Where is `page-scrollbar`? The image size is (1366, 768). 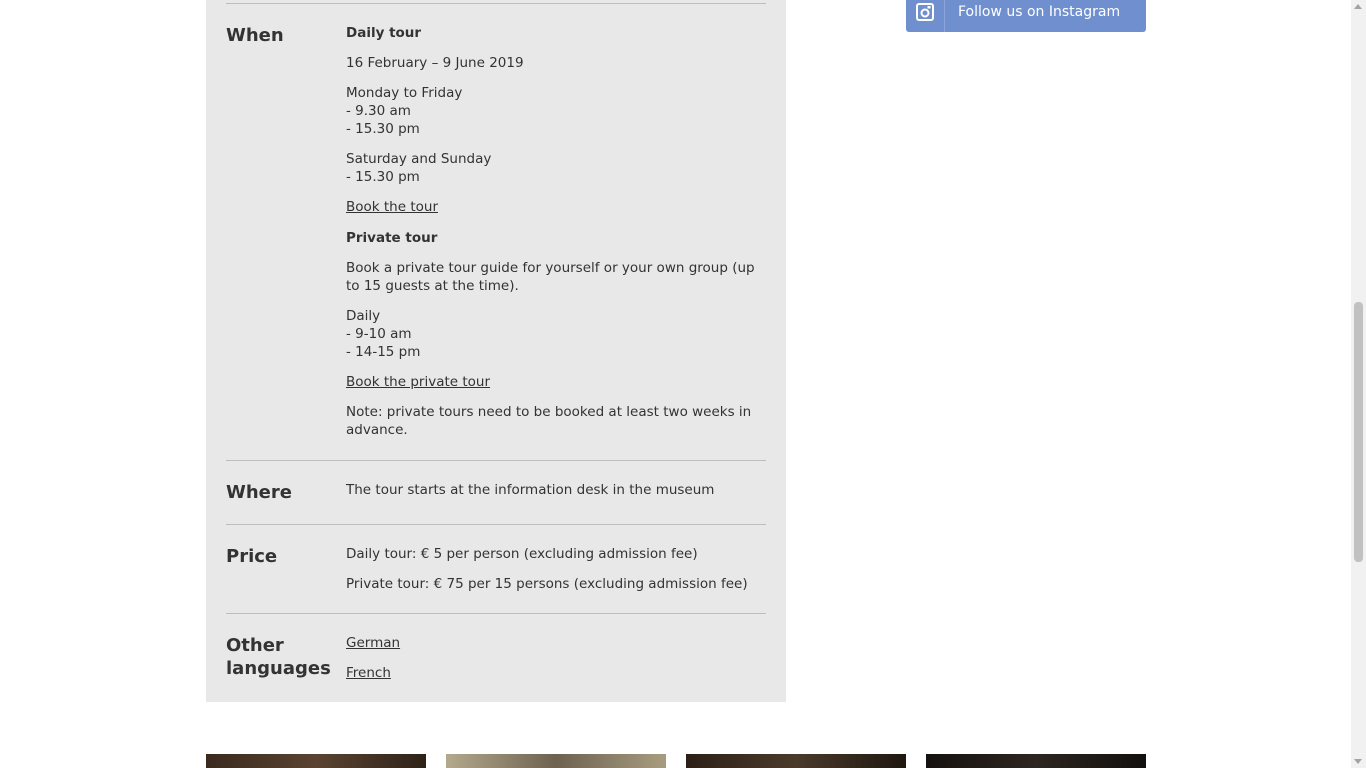
page-scrollbar is located at coordinates (1358, 384).